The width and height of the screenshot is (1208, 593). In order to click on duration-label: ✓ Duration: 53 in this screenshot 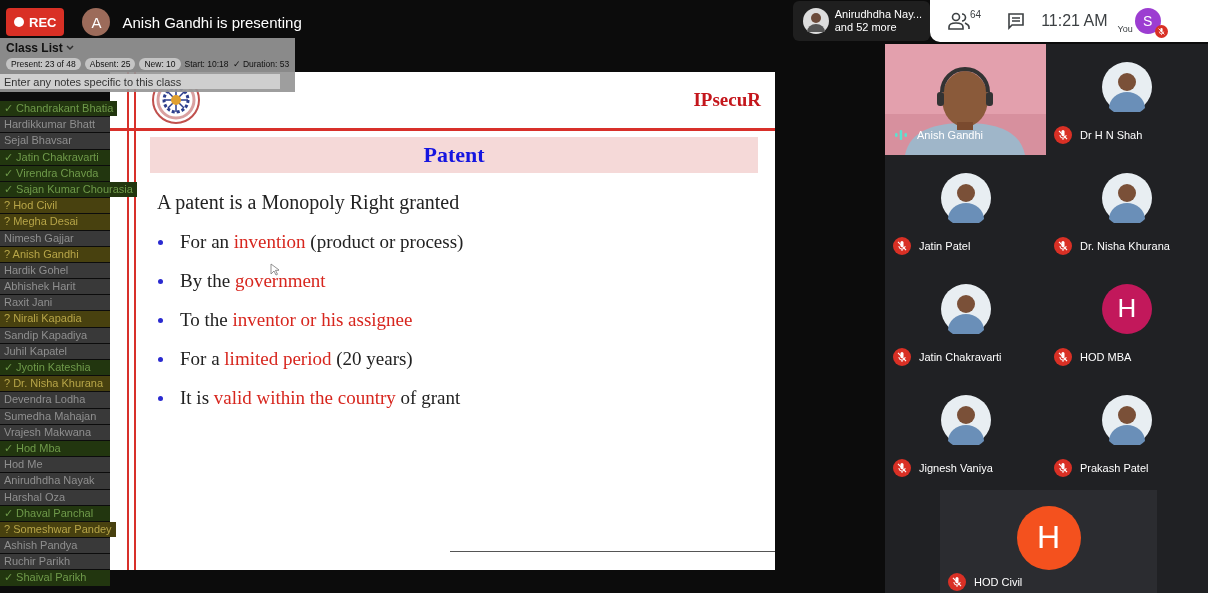, I will do `click(261, 63)`.